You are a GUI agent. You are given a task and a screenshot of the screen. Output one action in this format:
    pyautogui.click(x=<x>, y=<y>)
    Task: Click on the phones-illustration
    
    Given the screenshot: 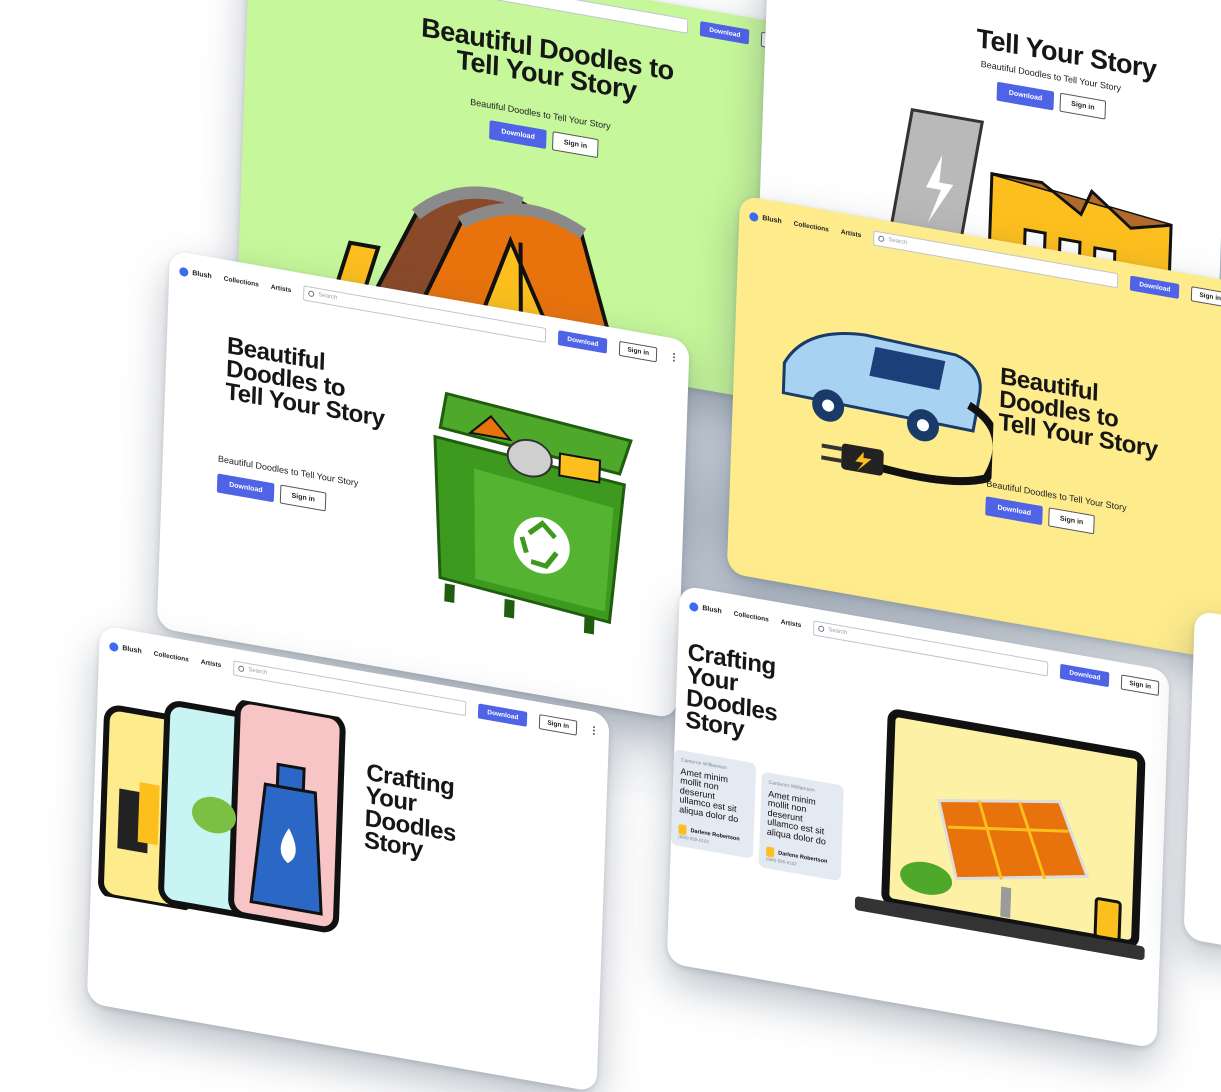 What is the action you would take?
    pyautogui.click(x=222, y=815)
    